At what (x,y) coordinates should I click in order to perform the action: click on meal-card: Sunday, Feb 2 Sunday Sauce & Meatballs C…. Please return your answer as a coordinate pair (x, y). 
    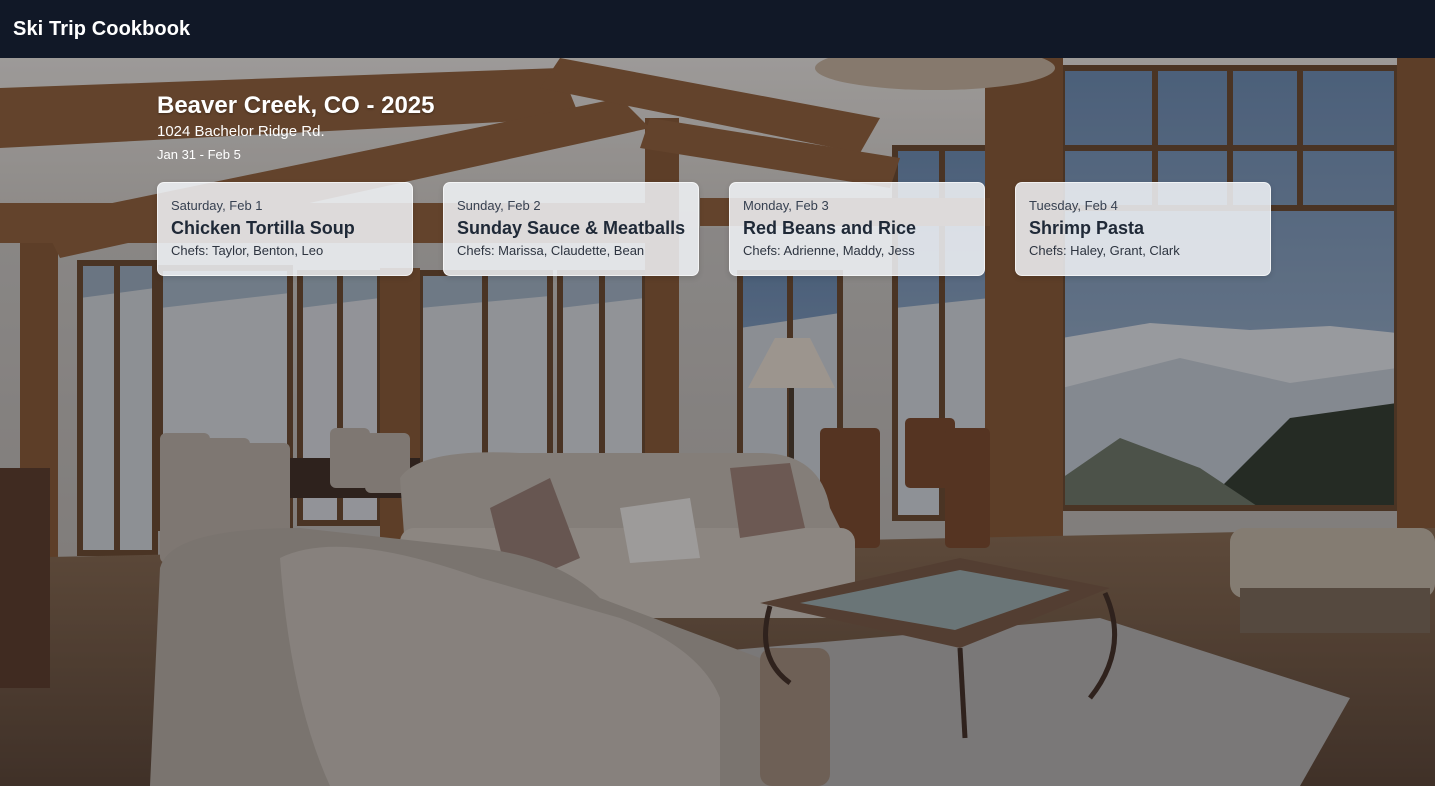
    Looking at the image, I should click on (571, 229).